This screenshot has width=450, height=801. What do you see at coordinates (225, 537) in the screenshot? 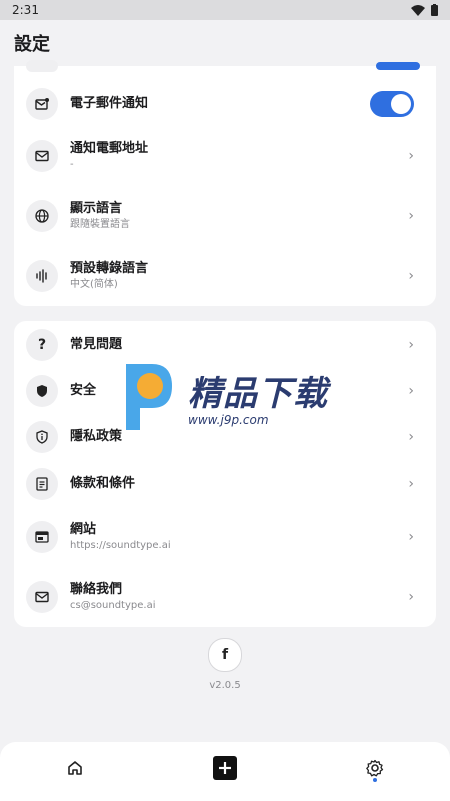
I see `website-row: 網站 https://soundtype.ai ›` at bounding box center [225, 537].